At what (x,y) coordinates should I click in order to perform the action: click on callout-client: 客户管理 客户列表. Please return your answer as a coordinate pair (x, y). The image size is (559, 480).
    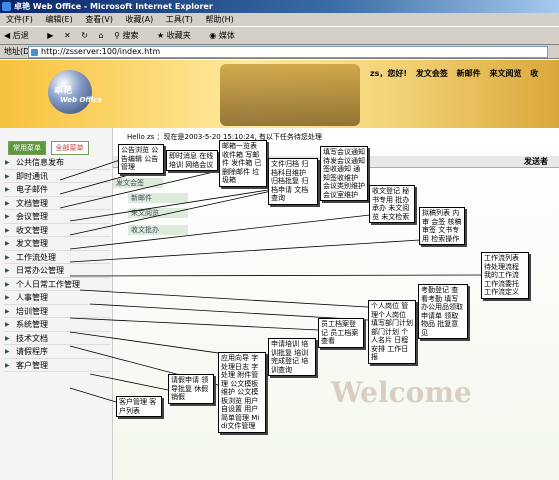
    Looking at the image, I should click on (139, 406).